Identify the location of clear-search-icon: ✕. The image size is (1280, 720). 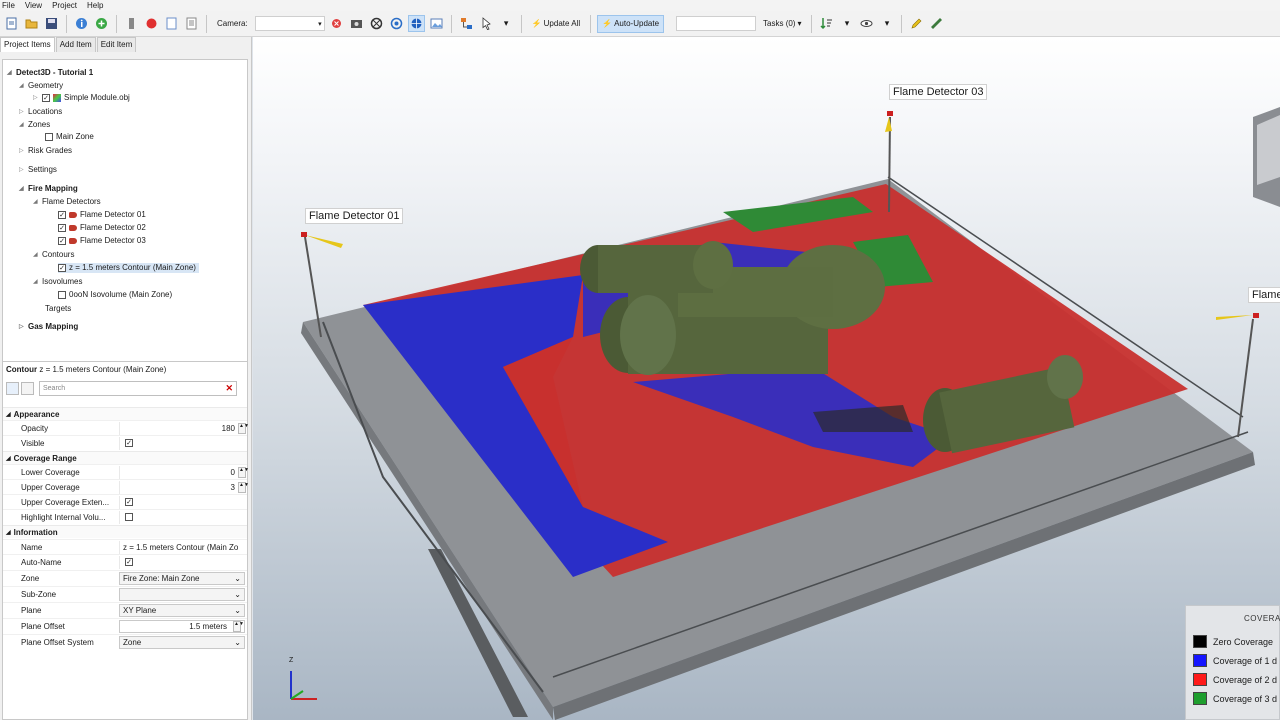
(229, 388).